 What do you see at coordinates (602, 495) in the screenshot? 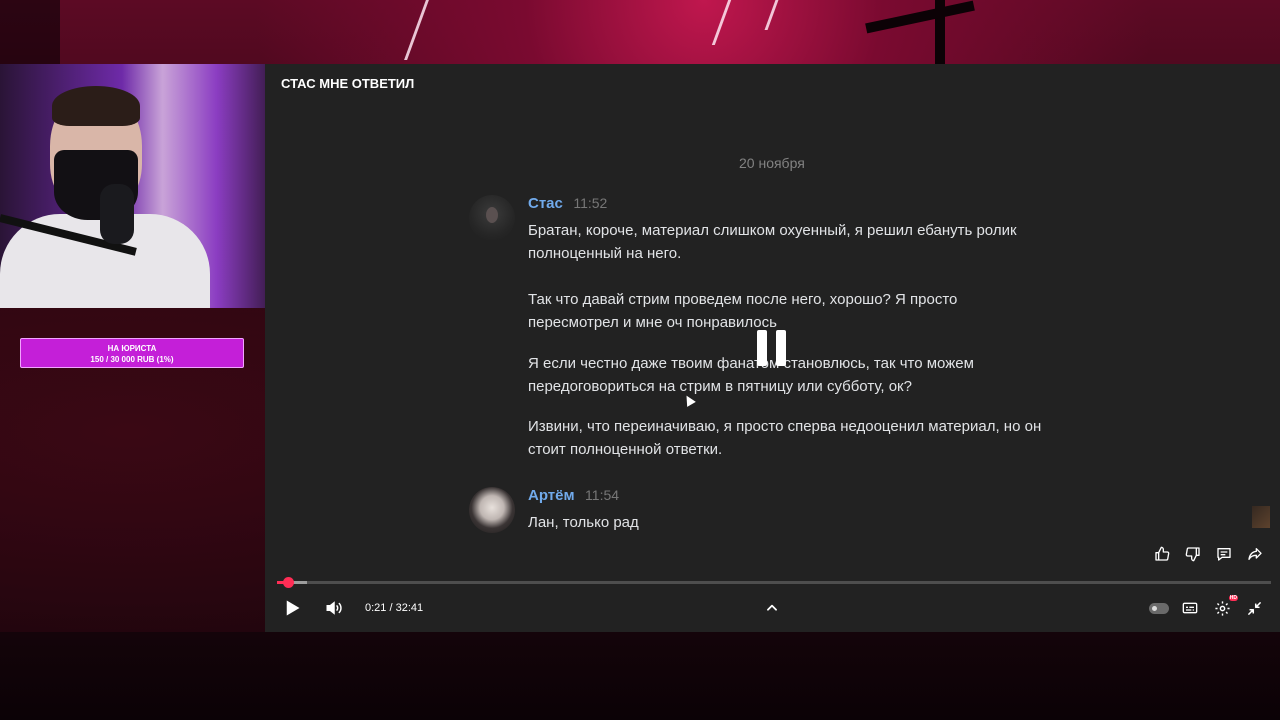
I see `message-time: 11:54` at bounding box center [602, 495].